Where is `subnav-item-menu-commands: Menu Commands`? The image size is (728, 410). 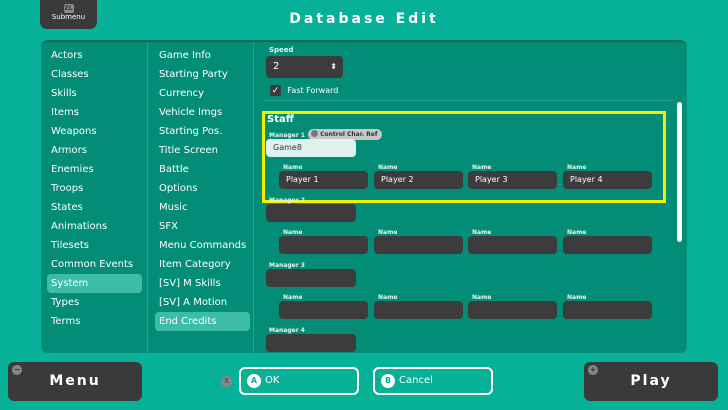
subnav-item-menu-commands: Menu Commands is located at coordinates (202, 245).